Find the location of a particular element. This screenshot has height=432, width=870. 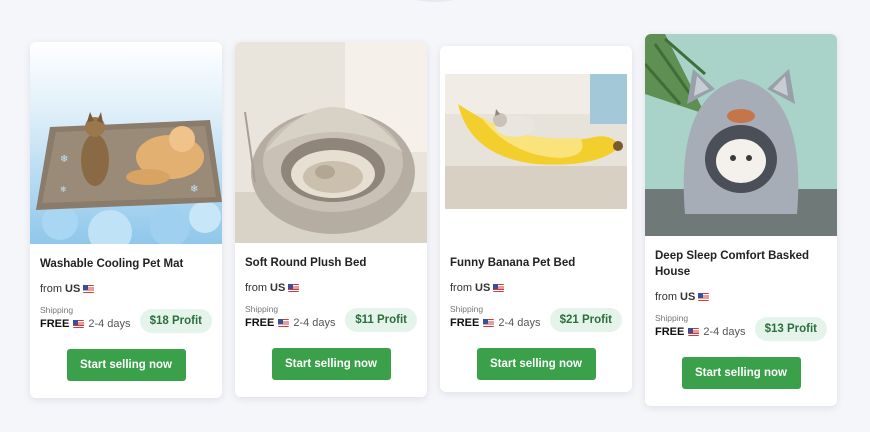

profit-badge: $18 Profit is located at coordinates (175, 321).